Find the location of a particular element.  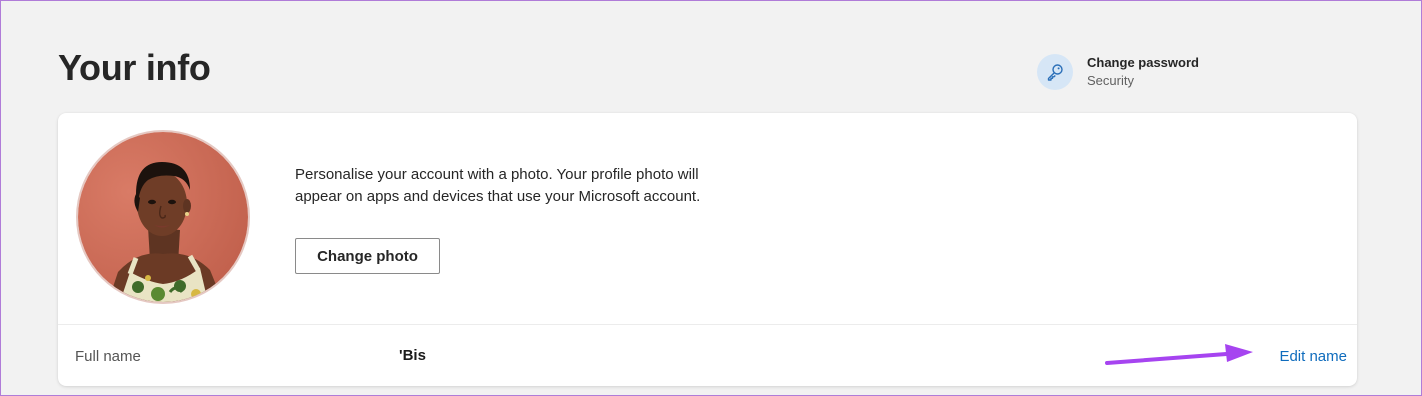

divider is located at coordinates (707, 324).